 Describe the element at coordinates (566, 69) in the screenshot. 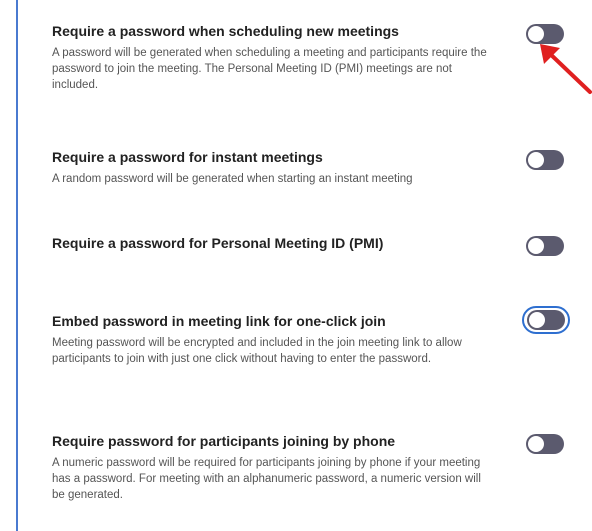

I see `red-arrow-icon` at that location.